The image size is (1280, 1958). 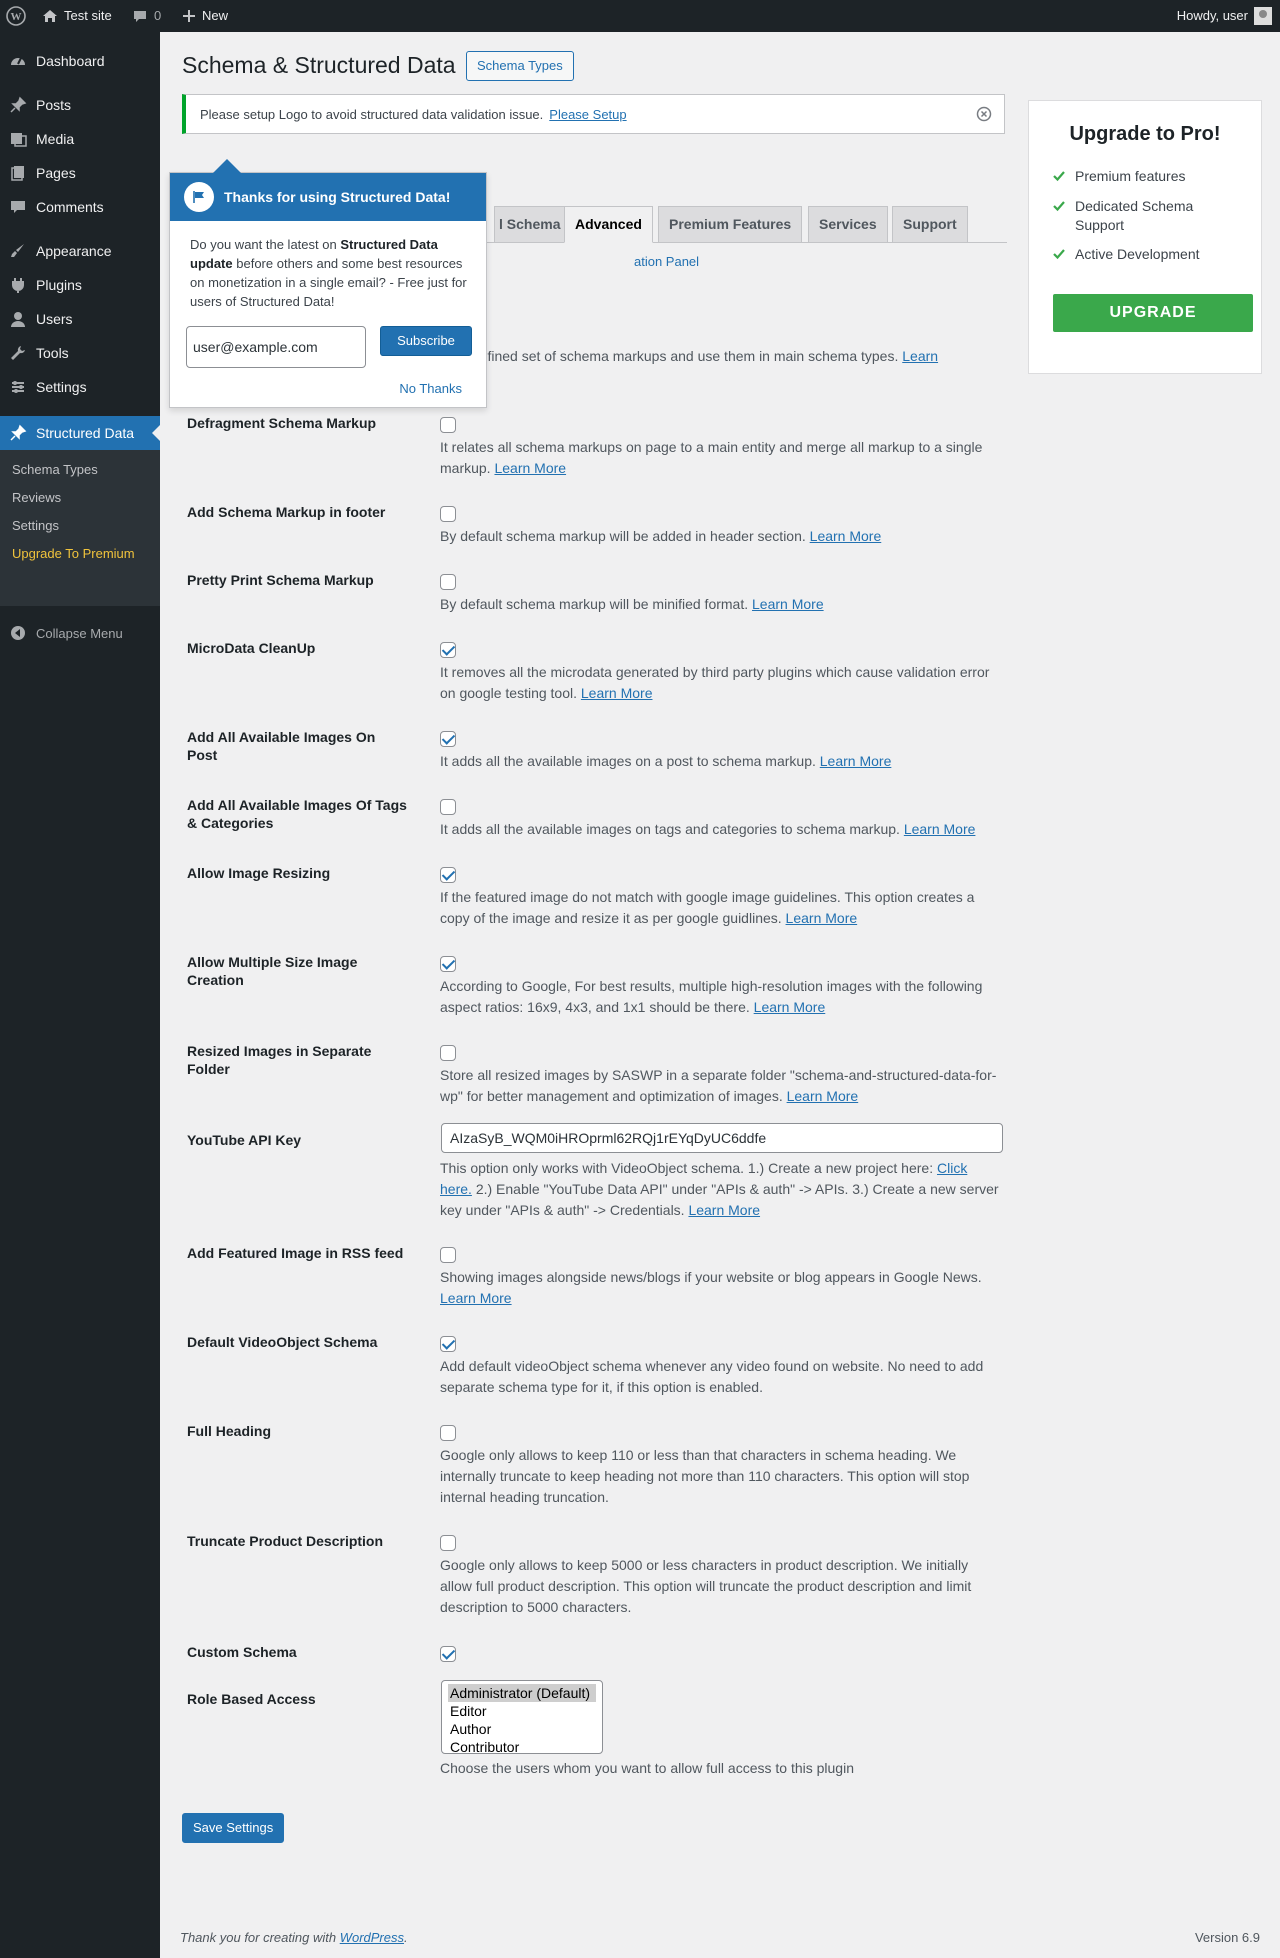 What do you see at coordinates (259, 873) in the screenshot?
I see `setting-label: Allow Image Resizing` at bounding box center [259, 873].